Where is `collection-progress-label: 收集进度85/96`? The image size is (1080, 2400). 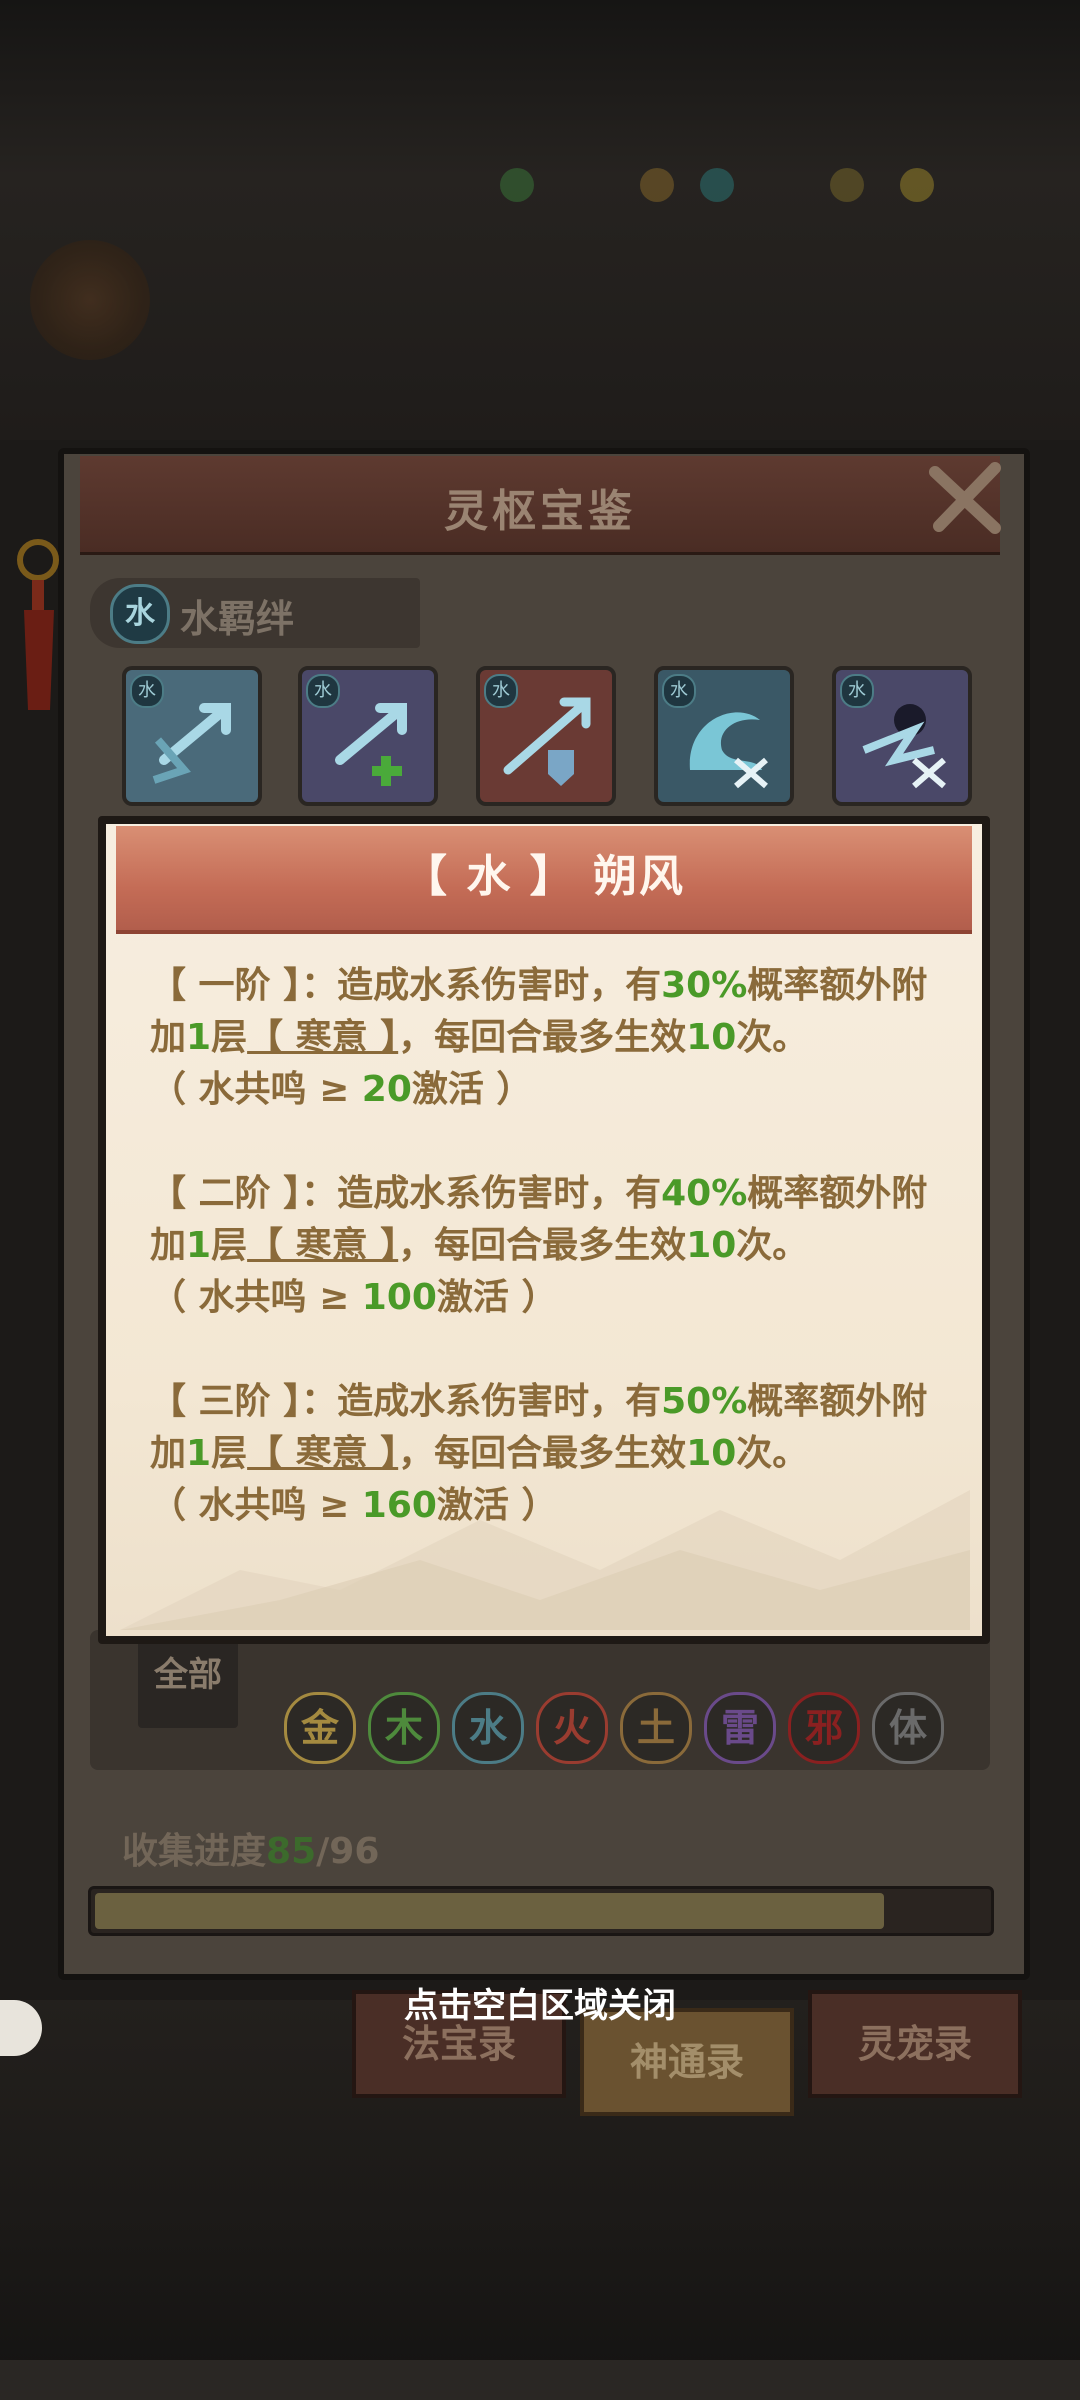
collection-progress-label: 收集进度85/96 is located at coordinates (250, 1848).